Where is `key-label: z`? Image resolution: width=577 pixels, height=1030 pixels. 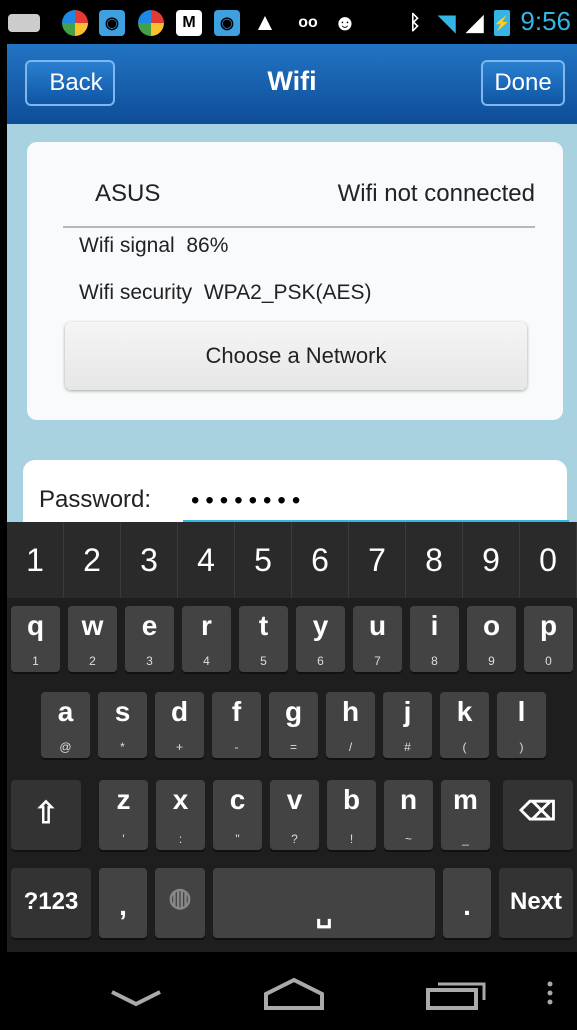 key-label: z is located at coordinates (123, 799).